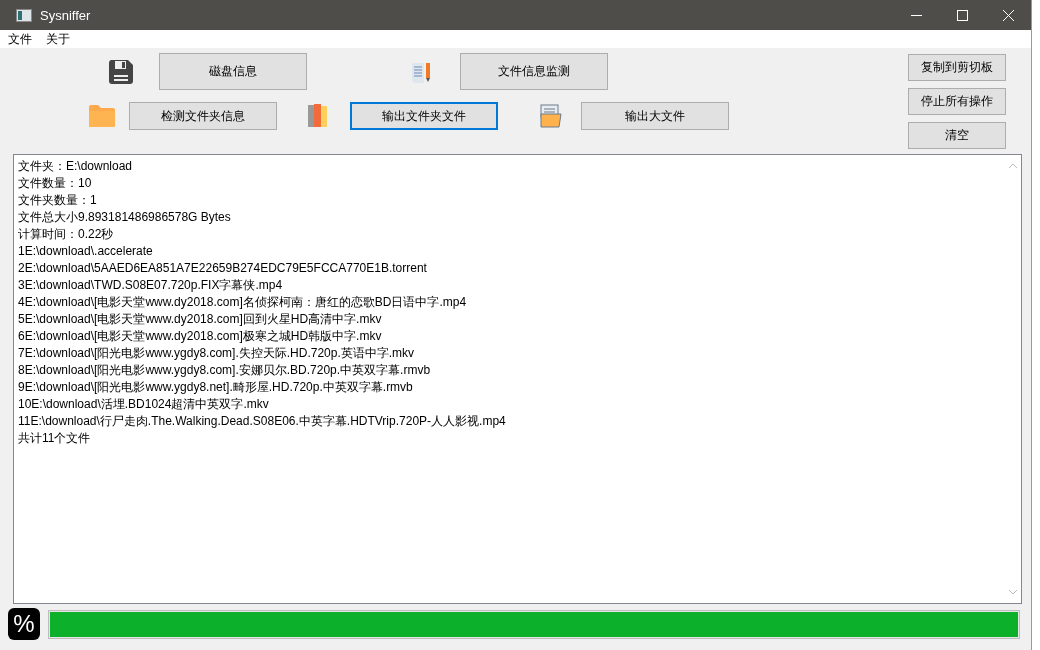 The height and width of the screenshot is (650, 1040). What do you see at coordinates (55, 183) in the screenshot?
I see `output-line: 文件数量：10` at bounding box center [55, 183].